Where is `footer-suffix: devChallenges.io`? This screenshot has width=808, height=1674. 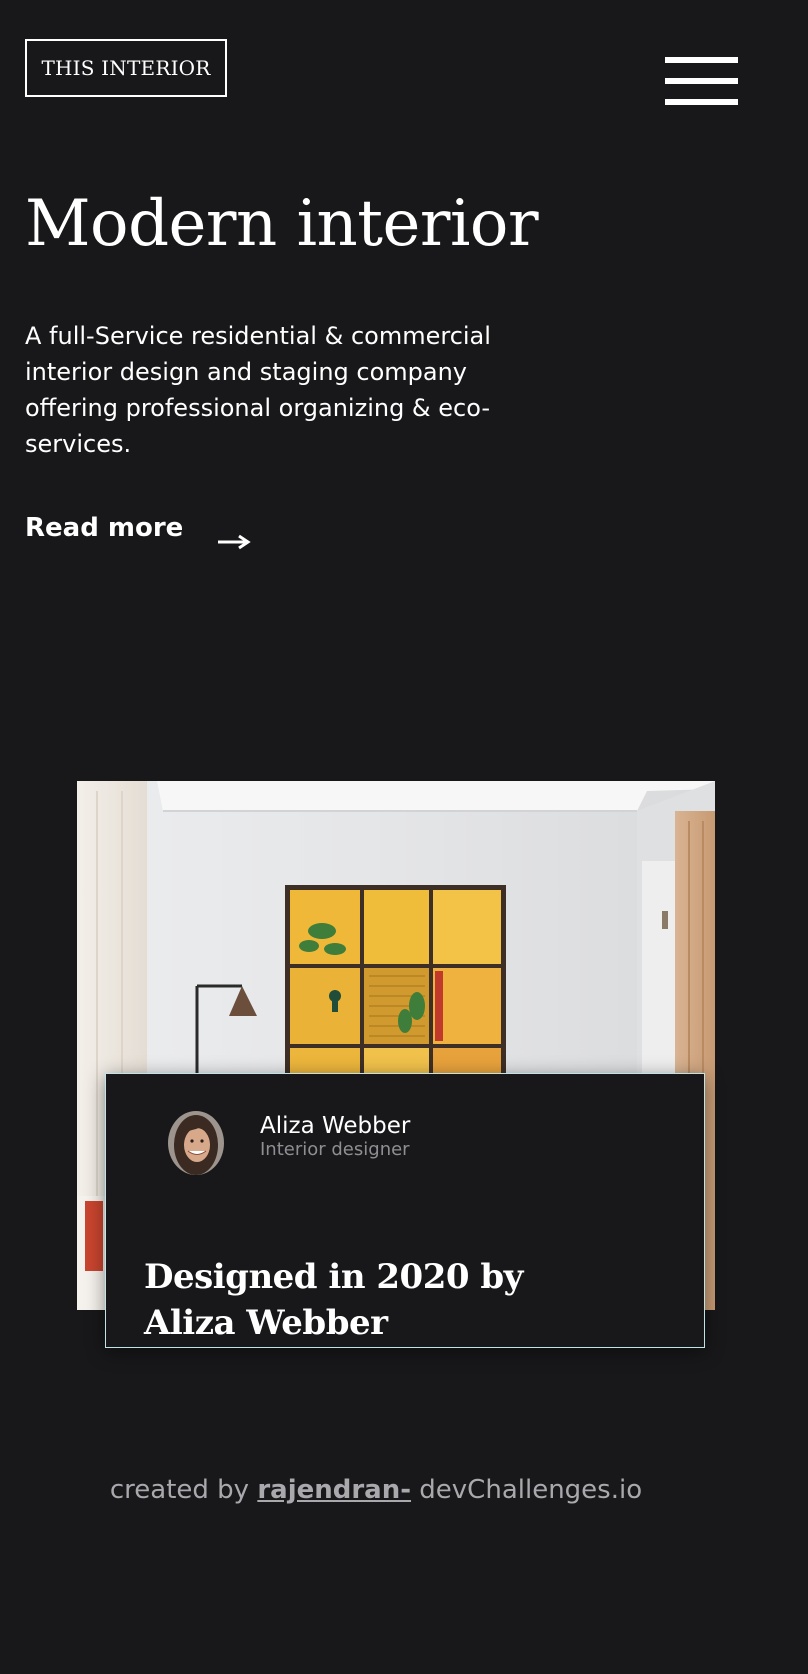
footer-suffix: devChallenges.io is located at coordinates (531, 1490).